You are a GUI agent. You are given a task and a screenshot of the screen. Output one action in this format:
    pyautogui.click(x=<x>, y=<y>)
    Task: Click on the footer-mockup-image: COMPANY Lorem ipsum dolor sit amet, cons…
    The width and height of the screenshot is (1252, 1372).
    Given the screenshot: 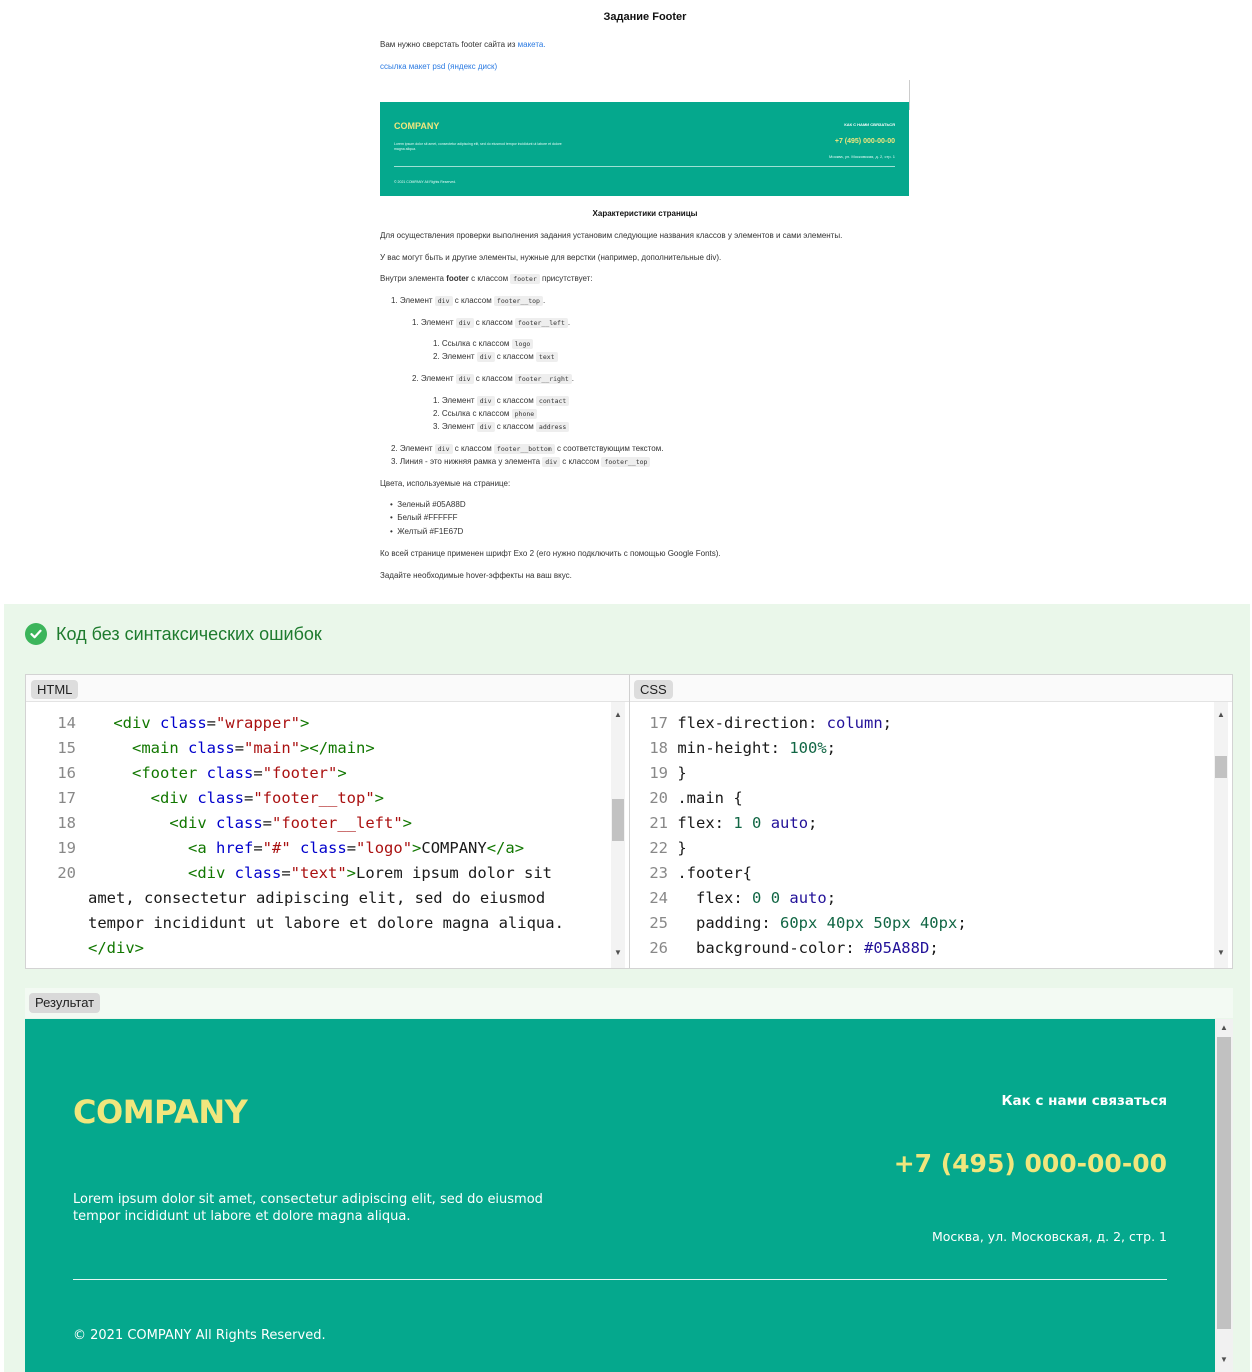 What is the action you would take?
    pyautogui.click(x=644, y=149)
    